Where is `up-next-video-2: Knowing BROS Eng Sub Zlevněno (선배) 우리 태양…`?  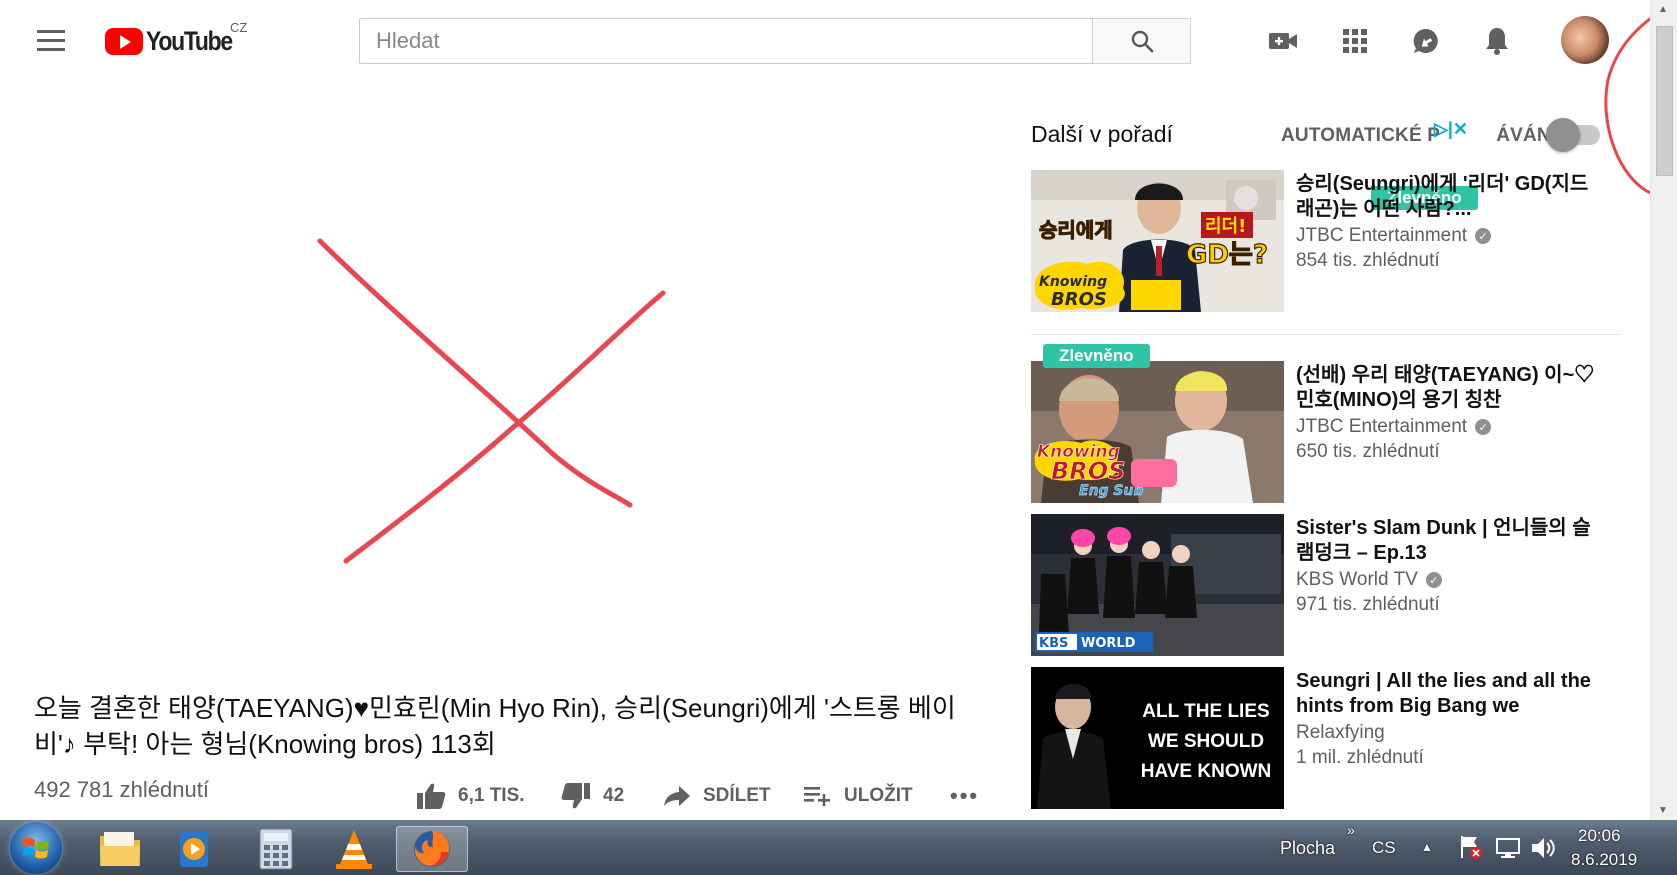
up-next-video-2: Knowing BROS Eng Sub Zlevněno (선배) 우리 태양… is located at coordinates (1321, 423).